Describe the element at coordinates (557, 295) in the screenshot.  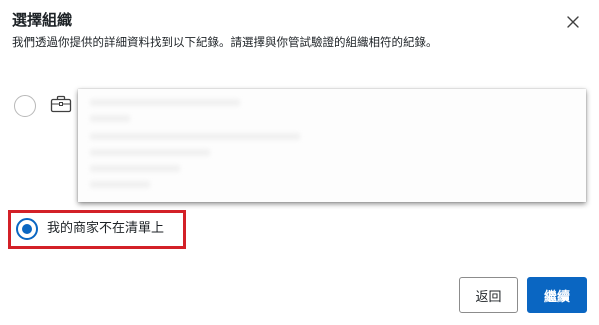
I see `continue-button: 繼續` at that location.